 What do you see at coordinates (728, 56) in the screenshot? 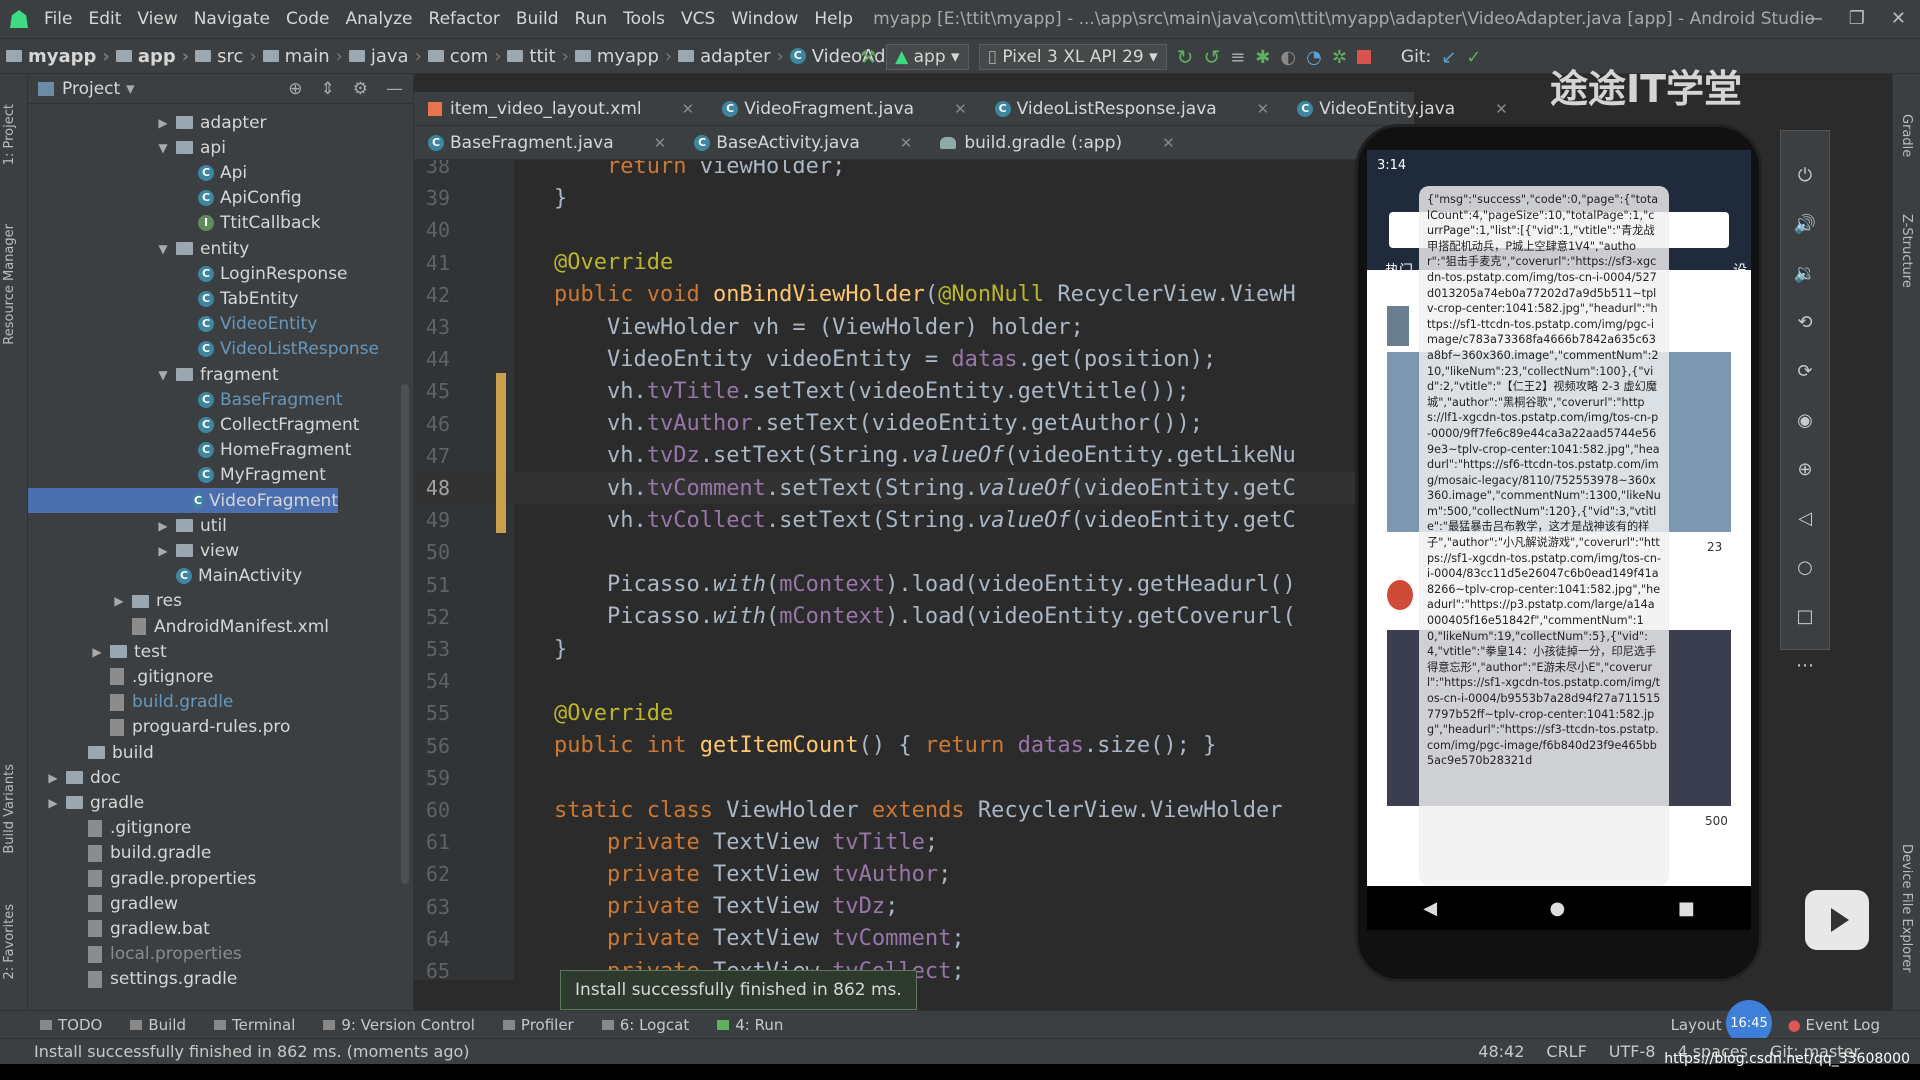
I see `breadcrumb-item: adapter ›` at bounding box center [728, 56].